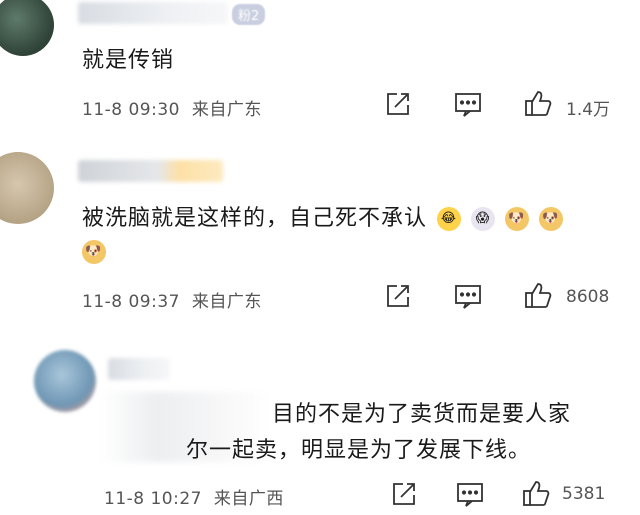 The width and height of the screenshot is (640, 515). I want to click on comment-button, so click(470, 494).